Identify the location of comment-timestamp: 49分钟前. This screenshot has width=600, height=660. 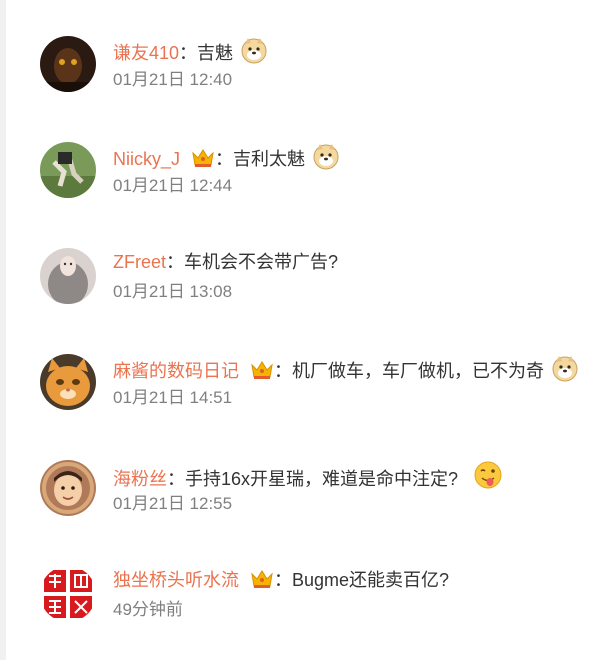
(148, 609).